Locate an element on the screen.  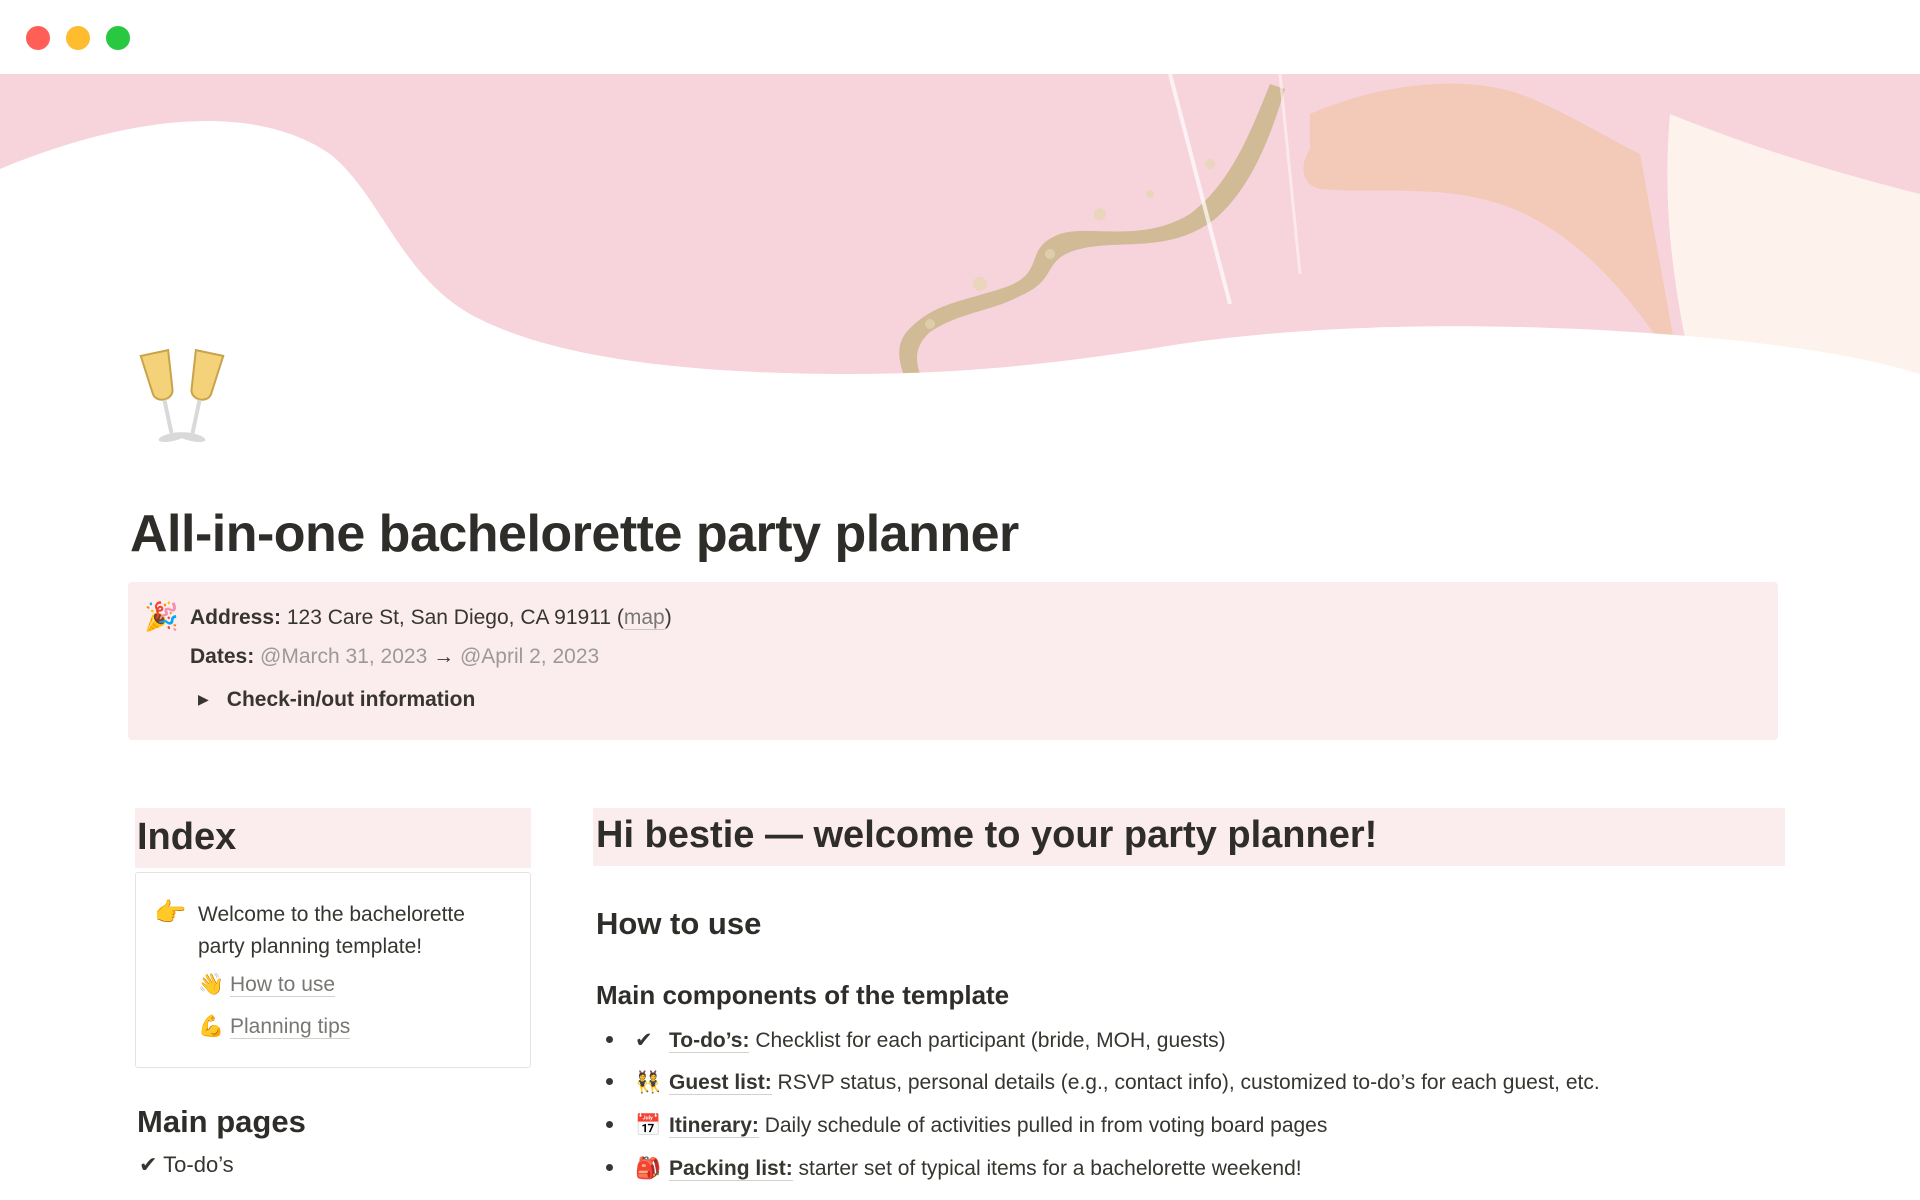
dates-line: Dates: @March 31, 2023 → @April 2, 2023 is located at coordinates (395, 656).